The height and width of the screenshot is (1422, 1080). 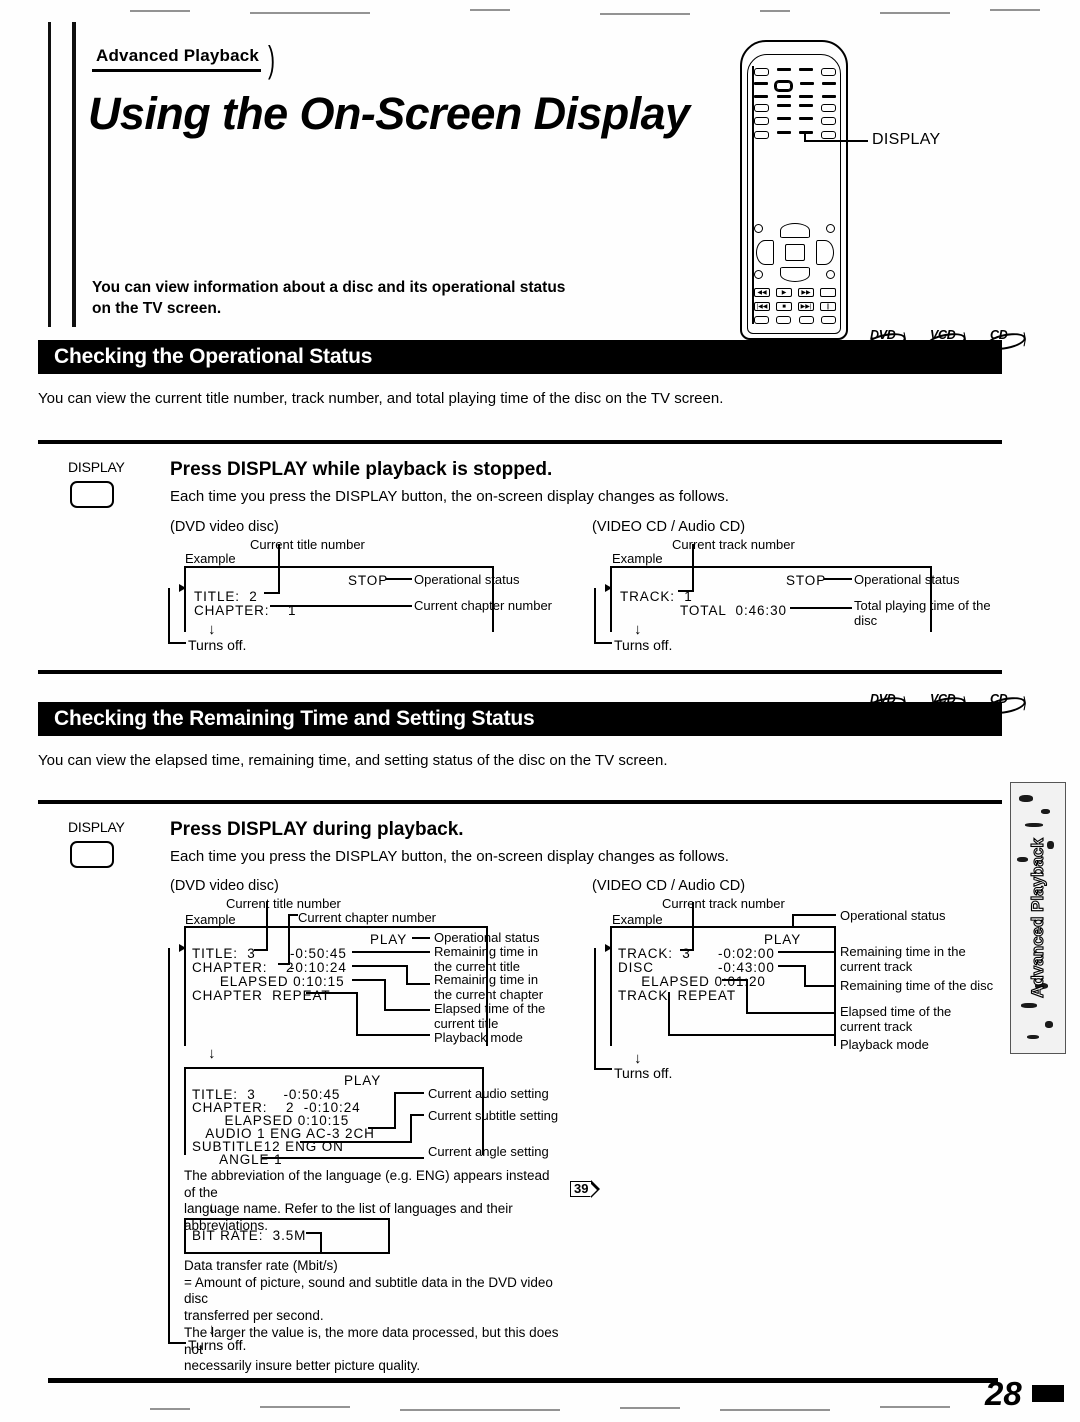 What do you see at coordinates (784, 85) in the screenshot?
I see `remote-display-button` at bounding box center [784, 85].